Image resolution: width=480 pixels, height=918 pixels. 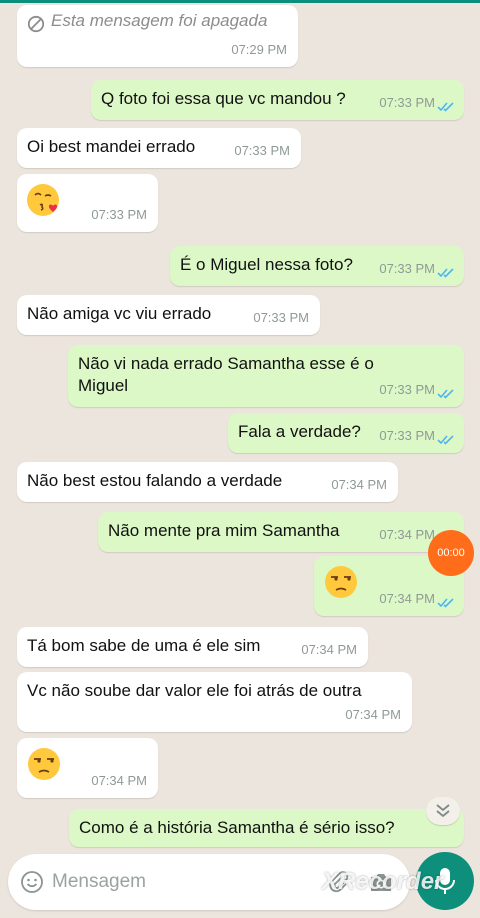 What do you see at coordinates (223, 98) in the screenshot?
I see `message-text: Q foto foi essa que vc mandou ?` at bounding box center [223, 98].